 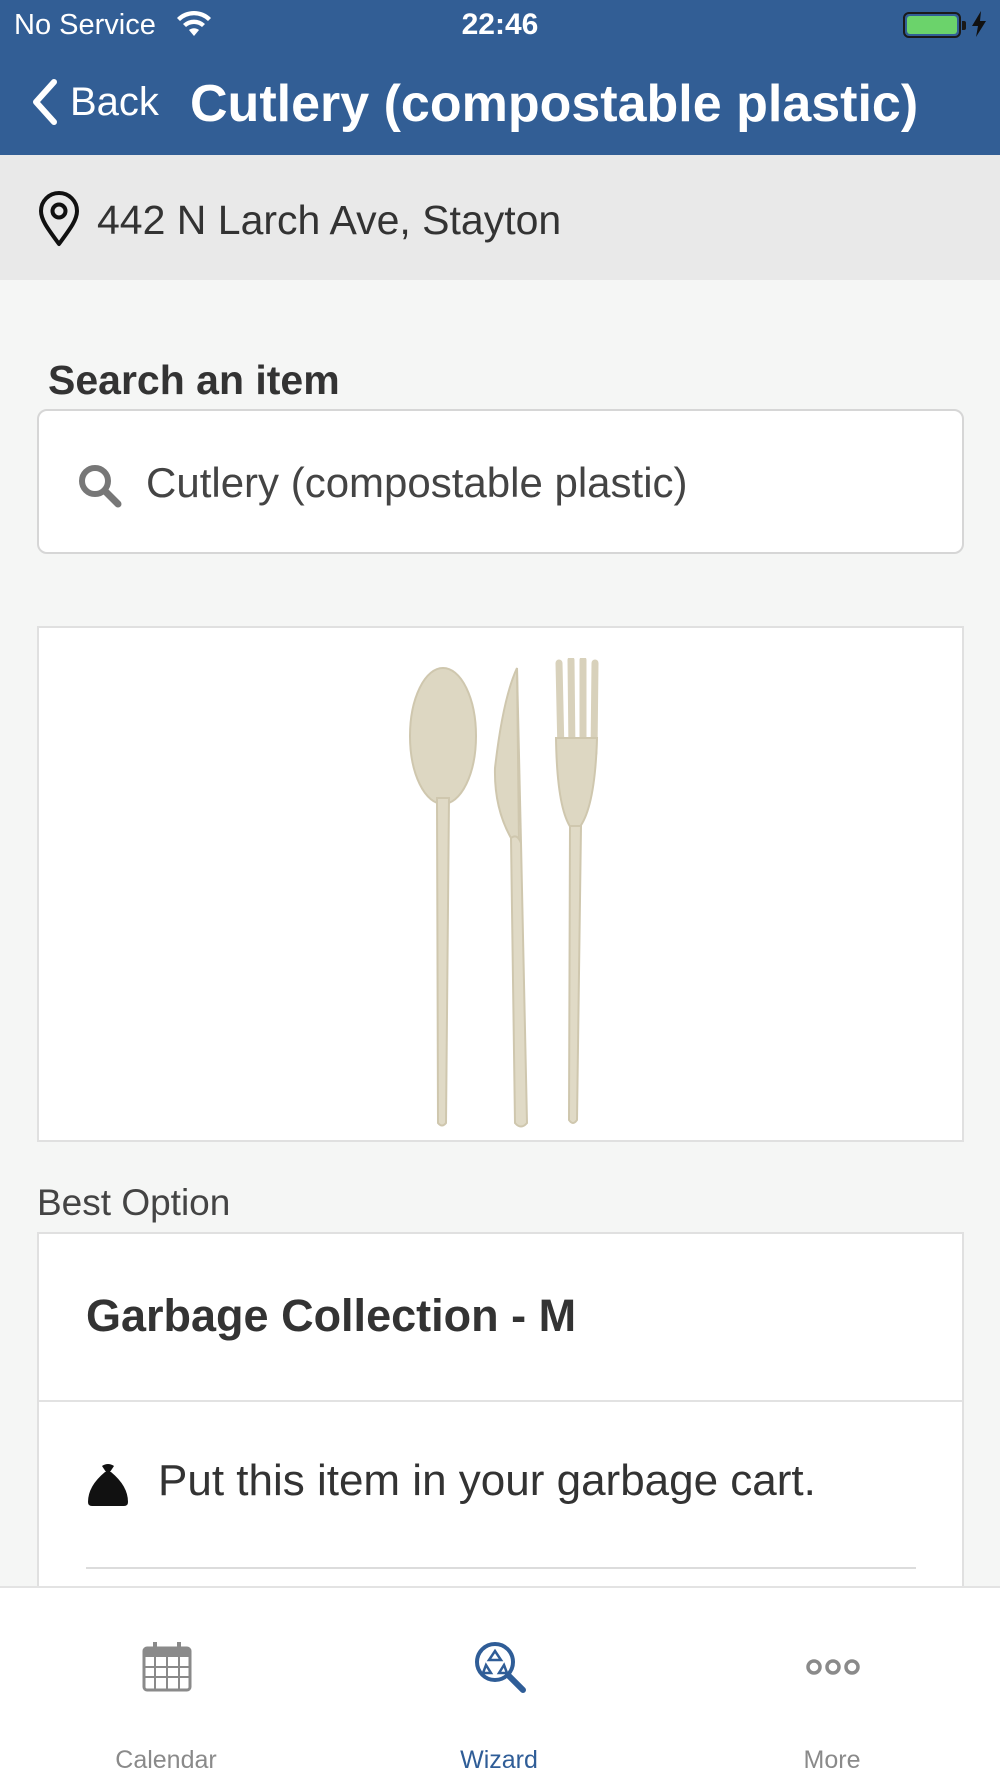 I want to click on back-button: Back, so click(x=93, y=102).